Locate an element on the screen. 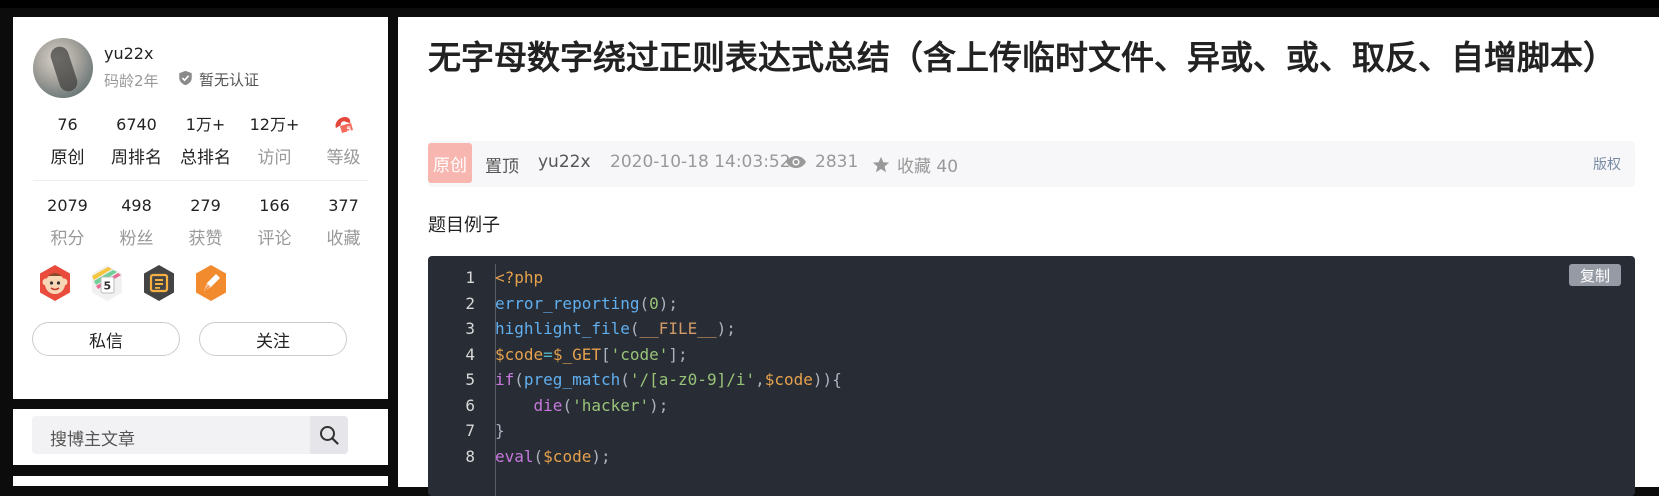 The width and height of the screenshot is (1659, 496). stat-likes: 279 获赞 is located at coordinates (205, 222).